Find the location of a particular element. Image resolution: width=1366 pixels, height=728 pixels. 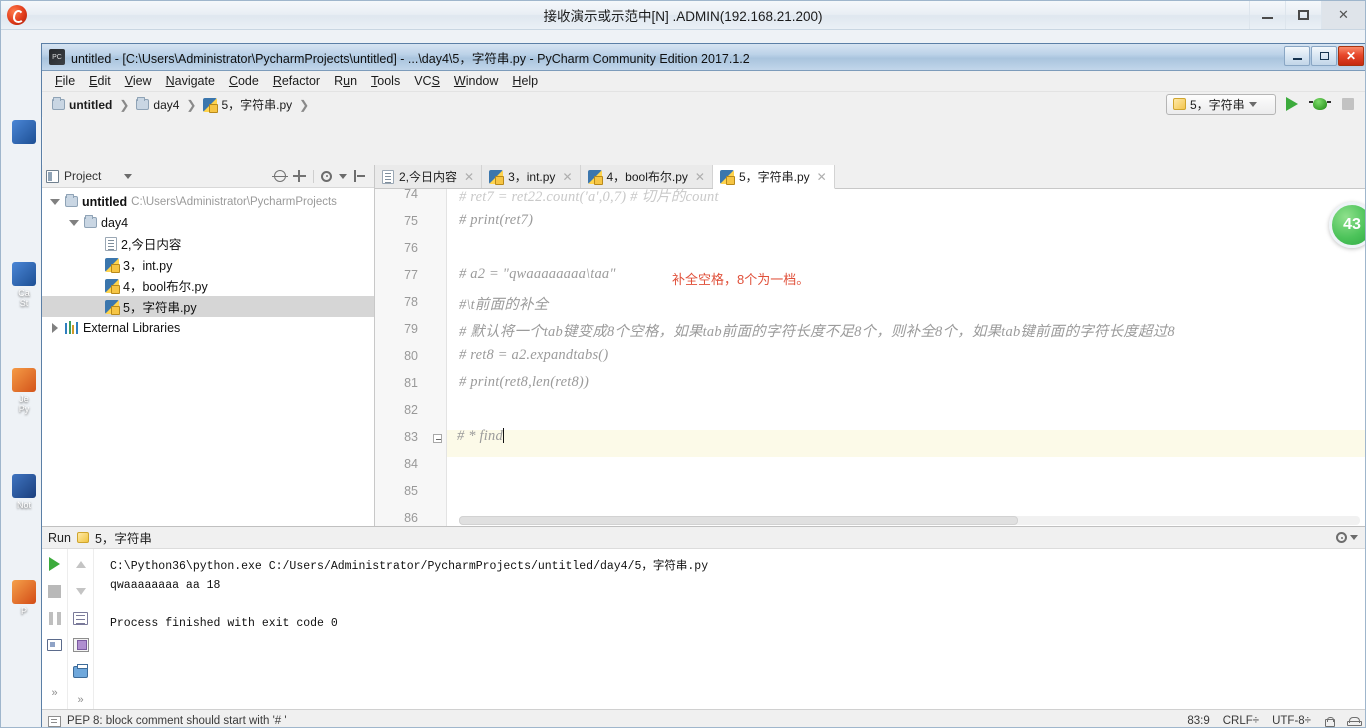

editor-tab-int-py: 3，int.py ✕ is located at coordinates (531, 176).